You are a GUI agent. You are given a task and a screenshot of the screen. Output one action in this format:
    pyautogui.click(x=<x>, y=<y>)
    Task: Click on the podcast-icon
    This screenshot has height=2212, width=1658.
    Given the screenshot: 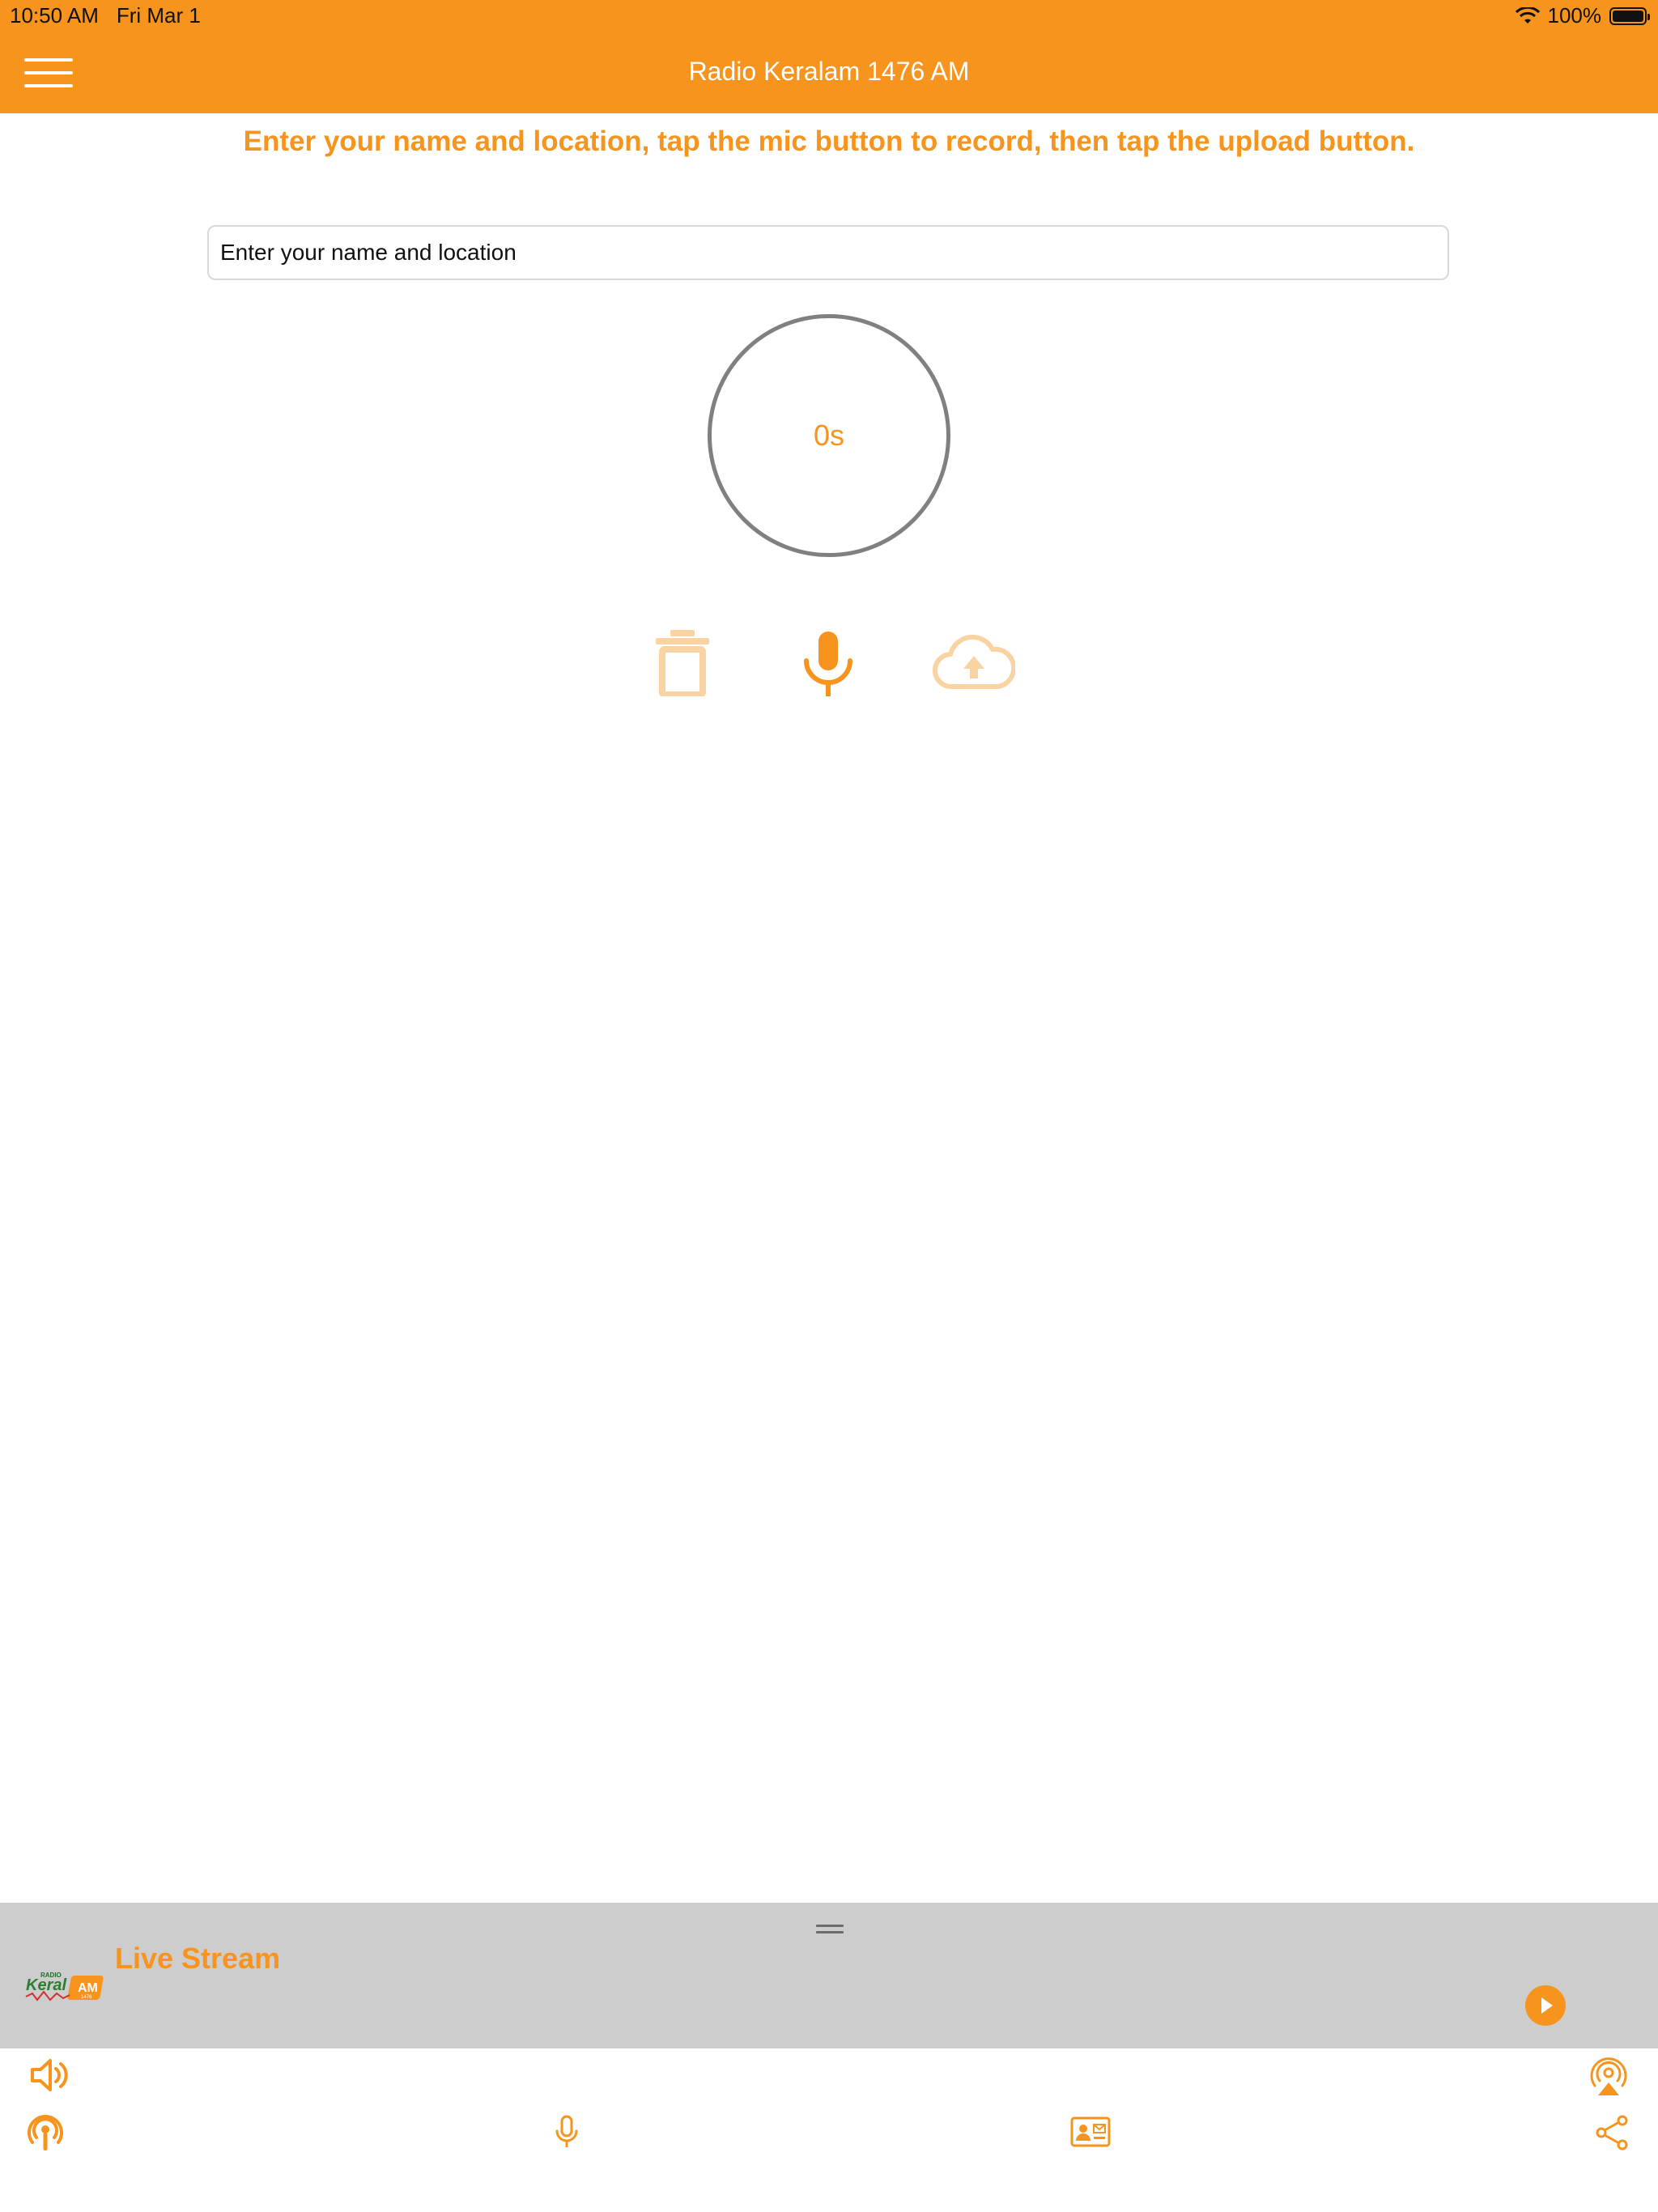 What is the action you would take?
    pyautogui.click(x=45, y=2132)
    